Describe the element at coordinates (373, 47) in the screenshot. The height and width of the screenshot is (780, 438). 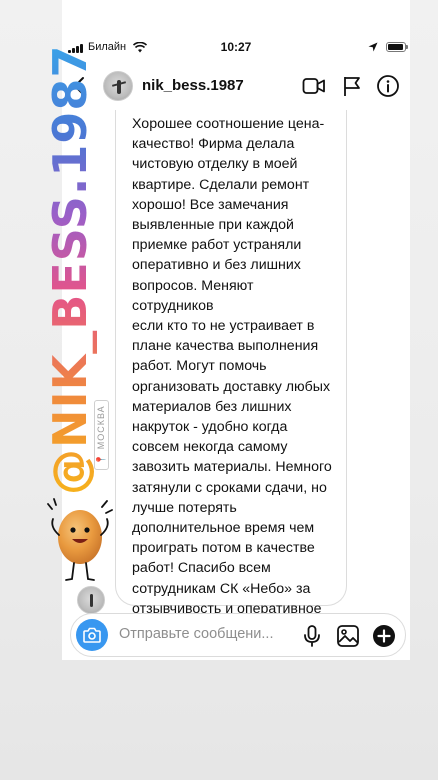
I see `location-arrow-icon` at that location.